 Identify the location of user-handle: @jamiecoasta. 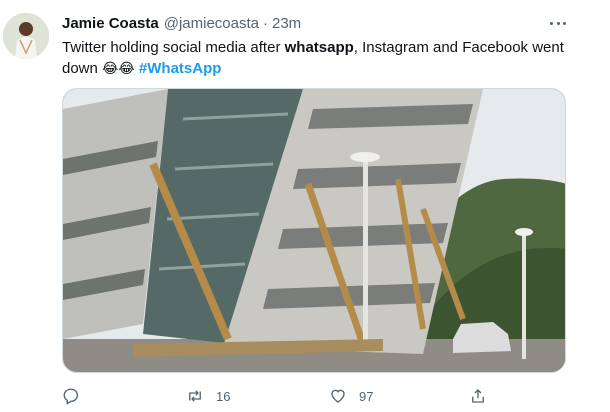
(211, 23).